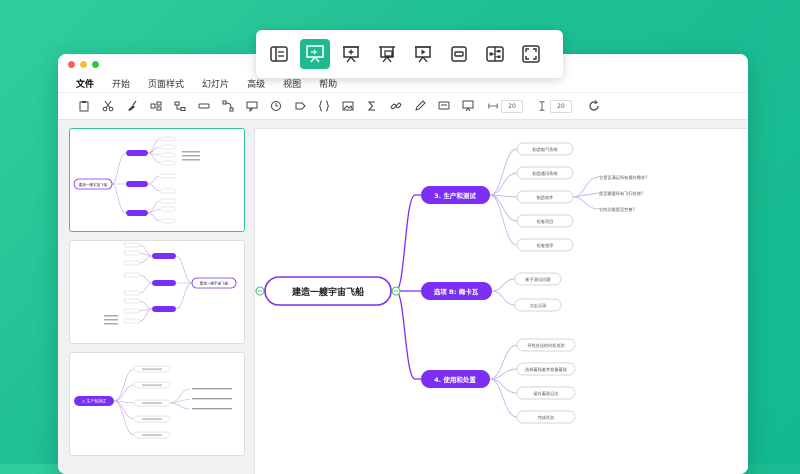  What do you see at coordinates (420, 106) in the screenshot?
I see `mark-button` at bounding box center [420, 106].